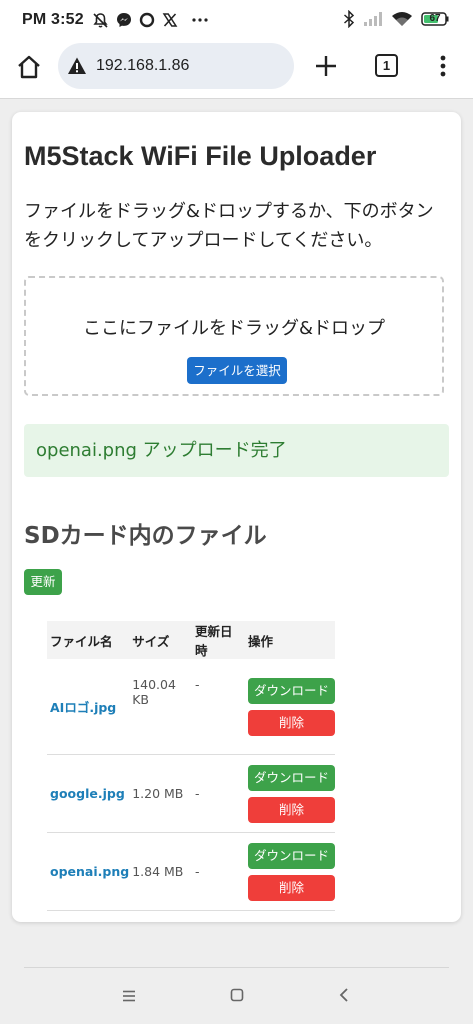 Image resolution: width=473 pixels, height=1024 pixels. I want to click on choose-file-button: ファイルを選択, so click(237, 370).